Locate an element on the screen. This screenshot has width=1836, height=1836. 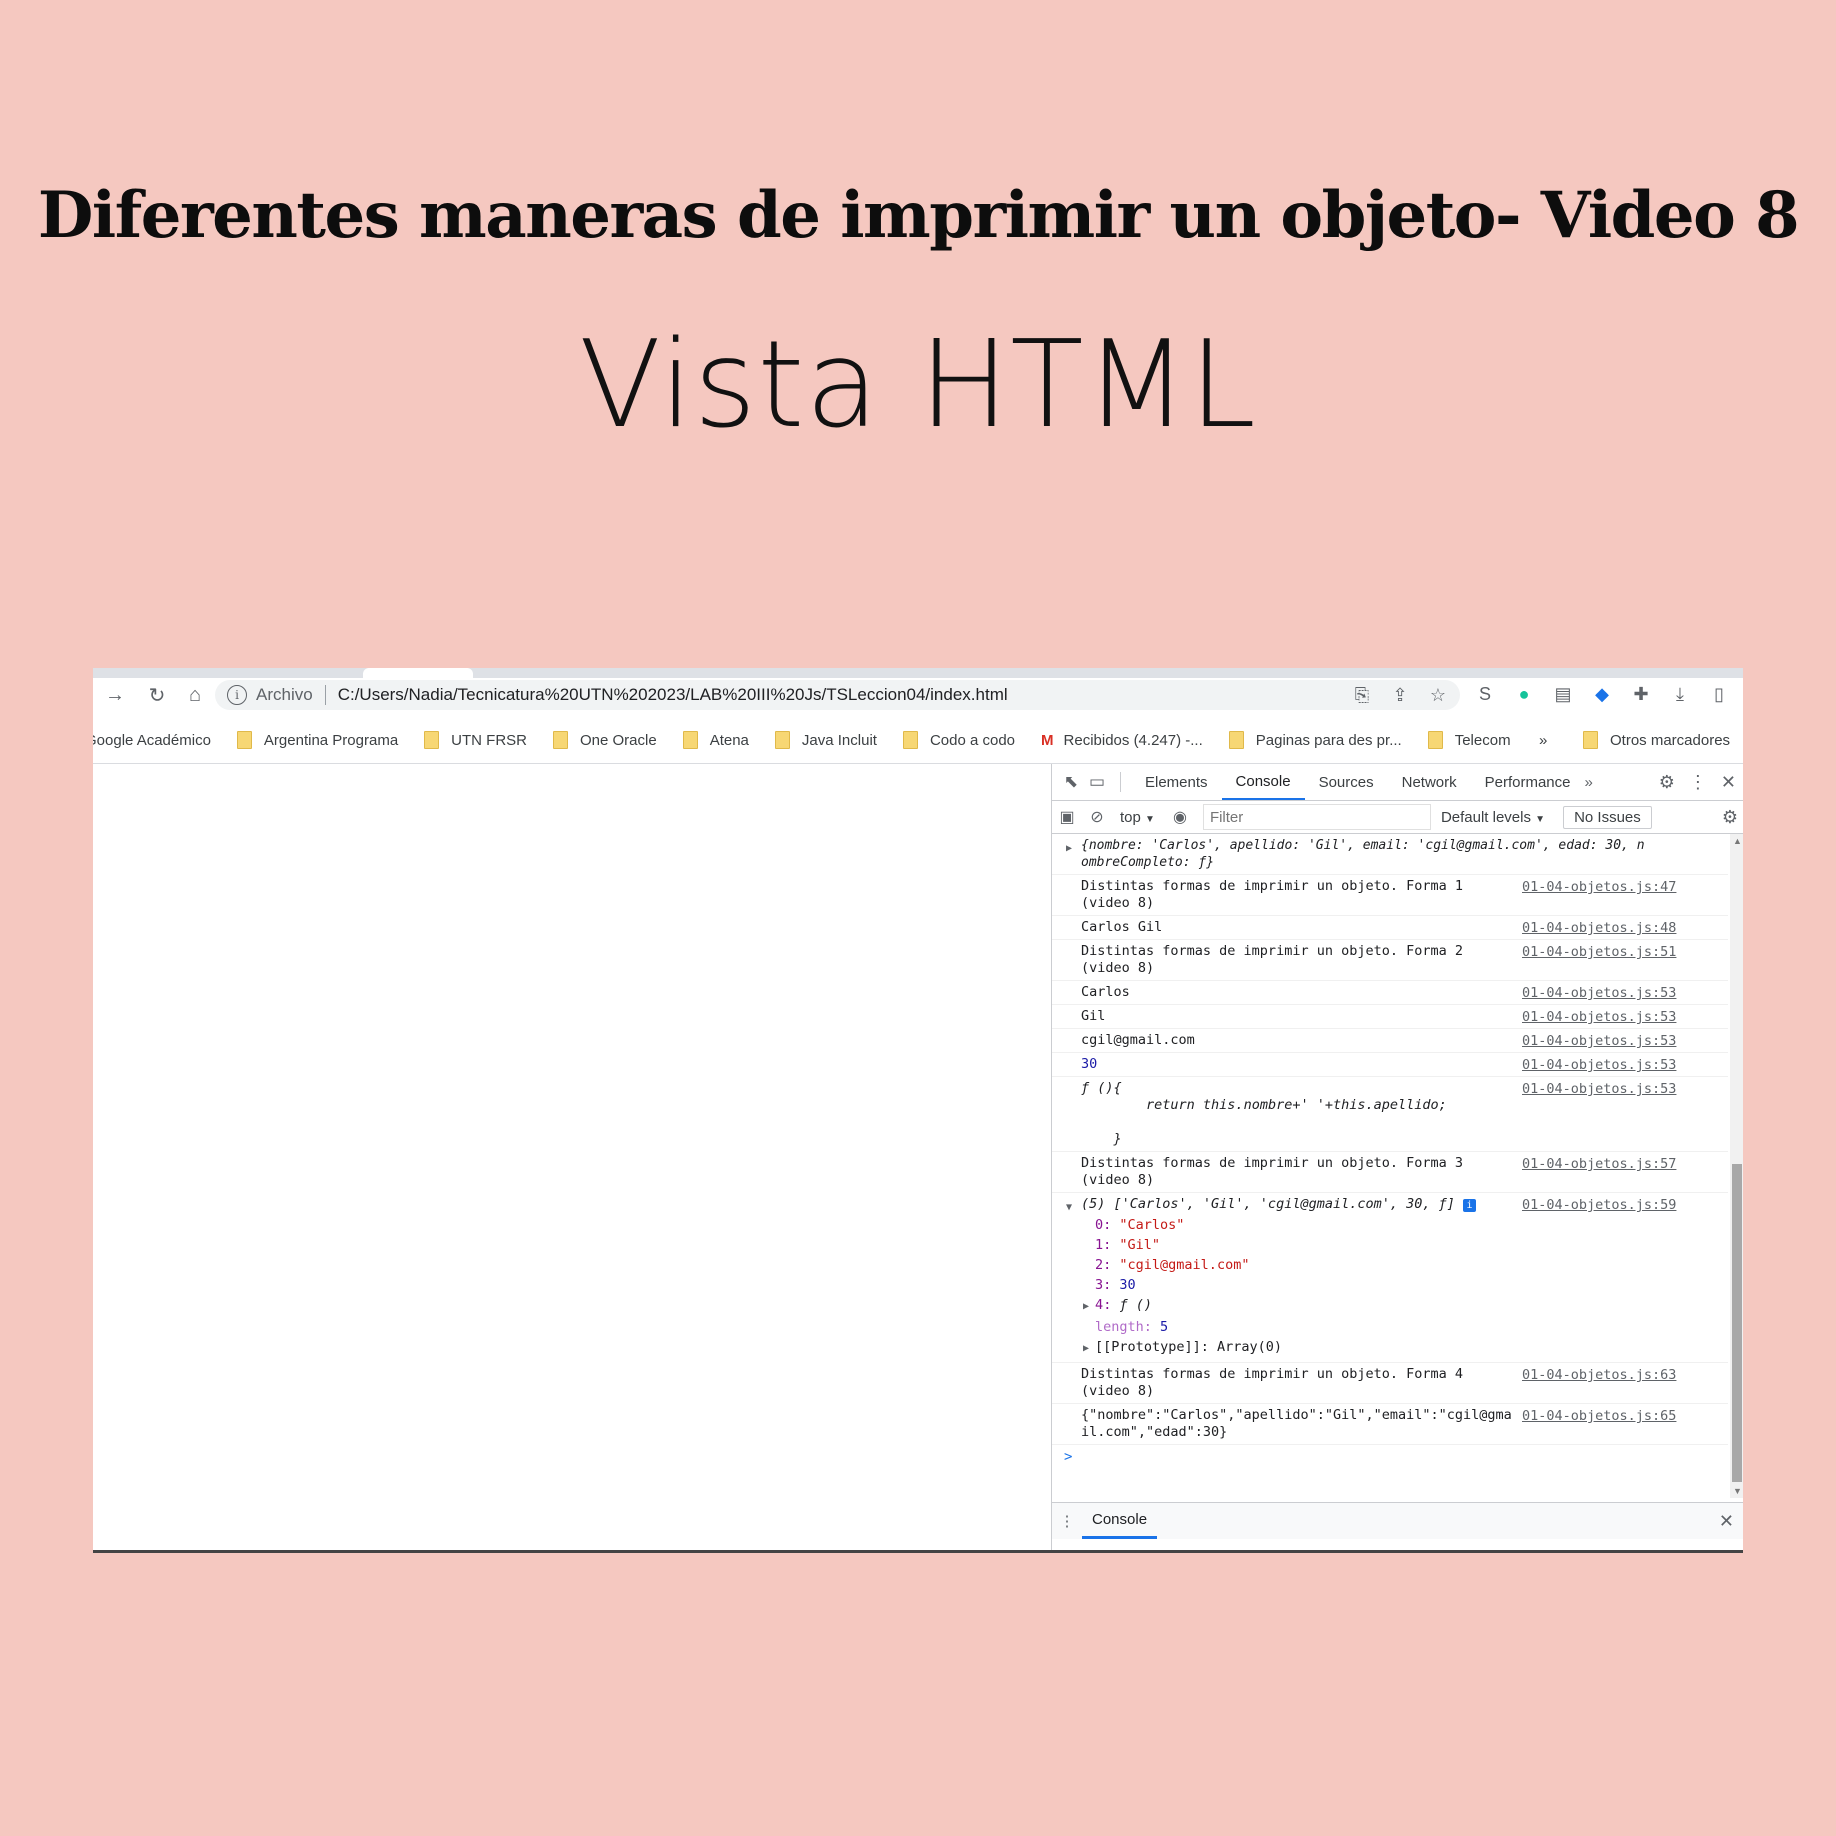
puzzle-icon: ✚ is located at coordinates (1641, 694).